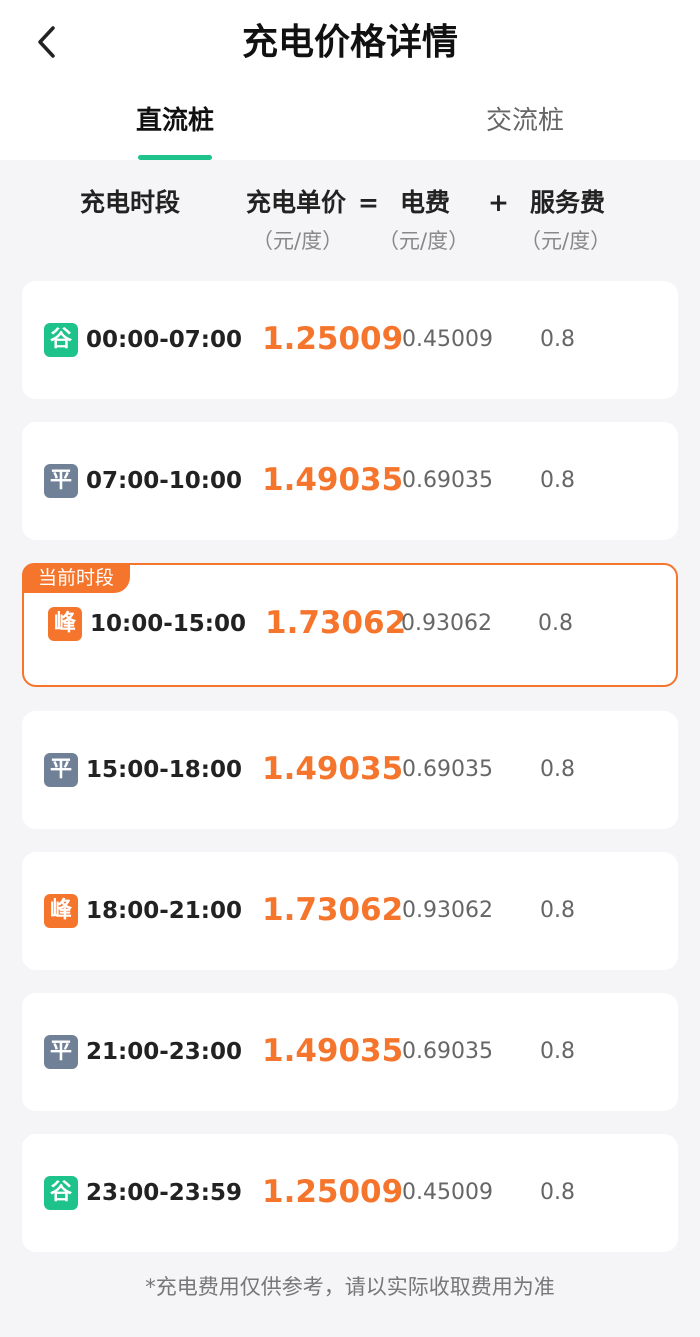 The width and height of the screenshot is (700, 1337). Describe the element at coordinates (164, 340) in the screenshot. I see `time-period: 00:00-07:00` at that location.